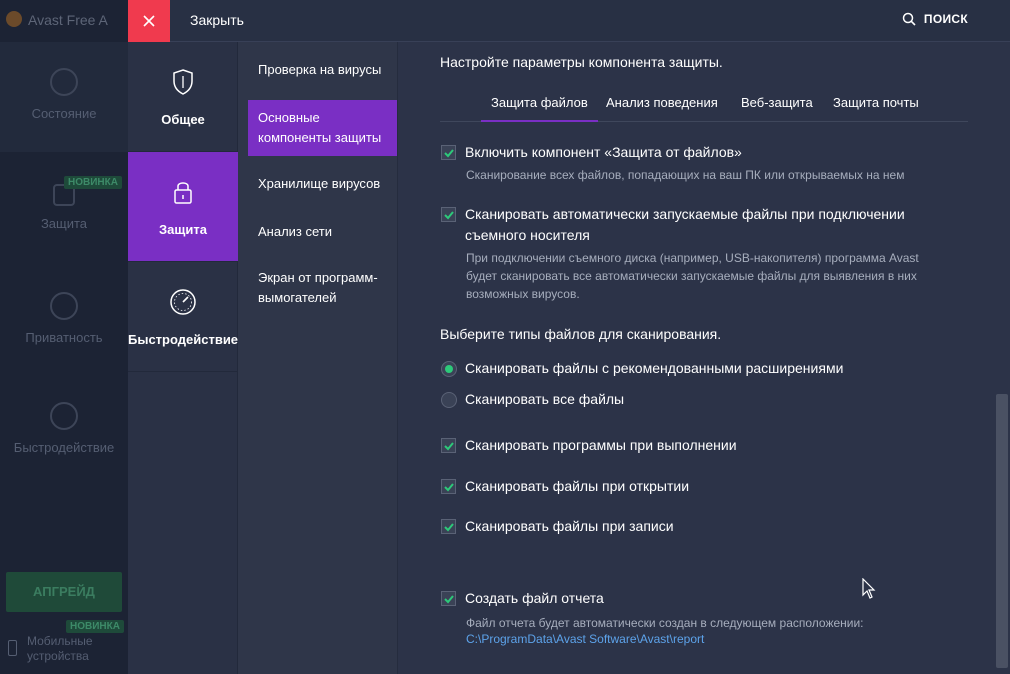  I want to click on close-button, so click(149, 21).